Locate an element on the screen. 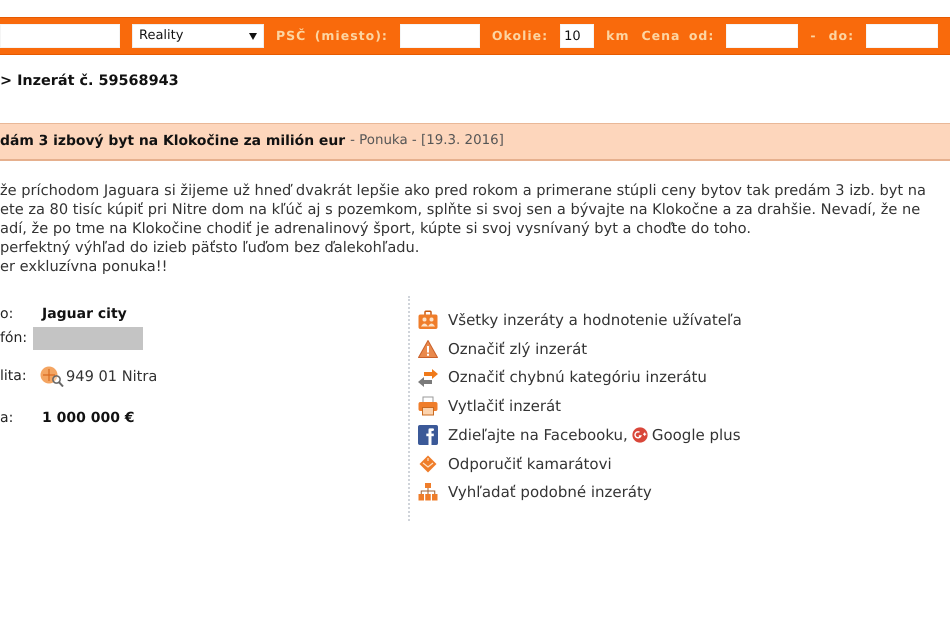  category-select: Reality is located at coordinates (198, 36).